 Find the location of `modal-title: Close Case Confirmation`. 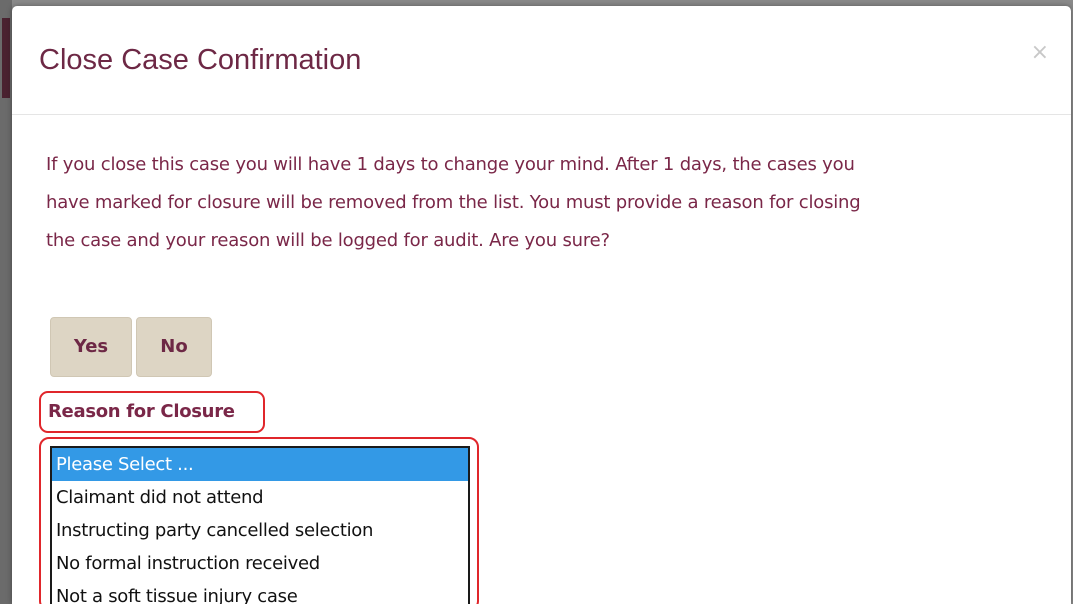

modal-title: Close Case Confirmation is located at coordinates (200, 60).